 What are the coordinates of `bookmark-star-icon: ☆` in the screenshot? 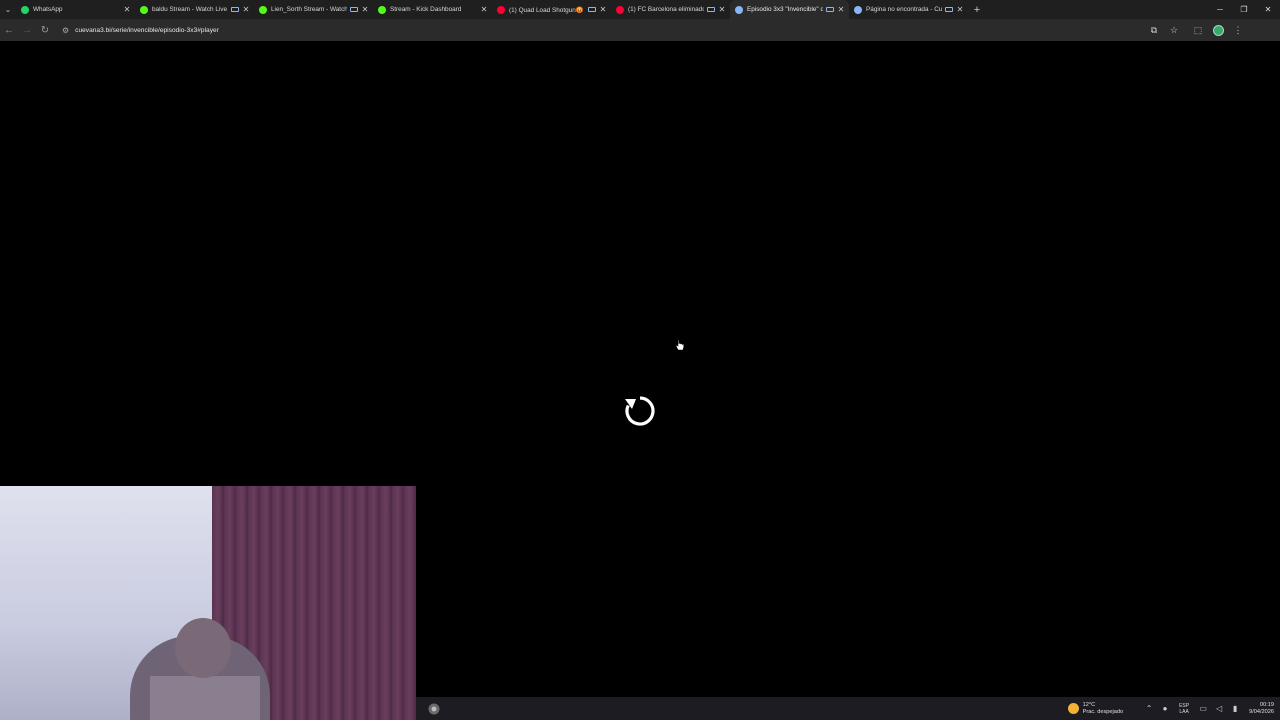 It's located at (1174, 30).